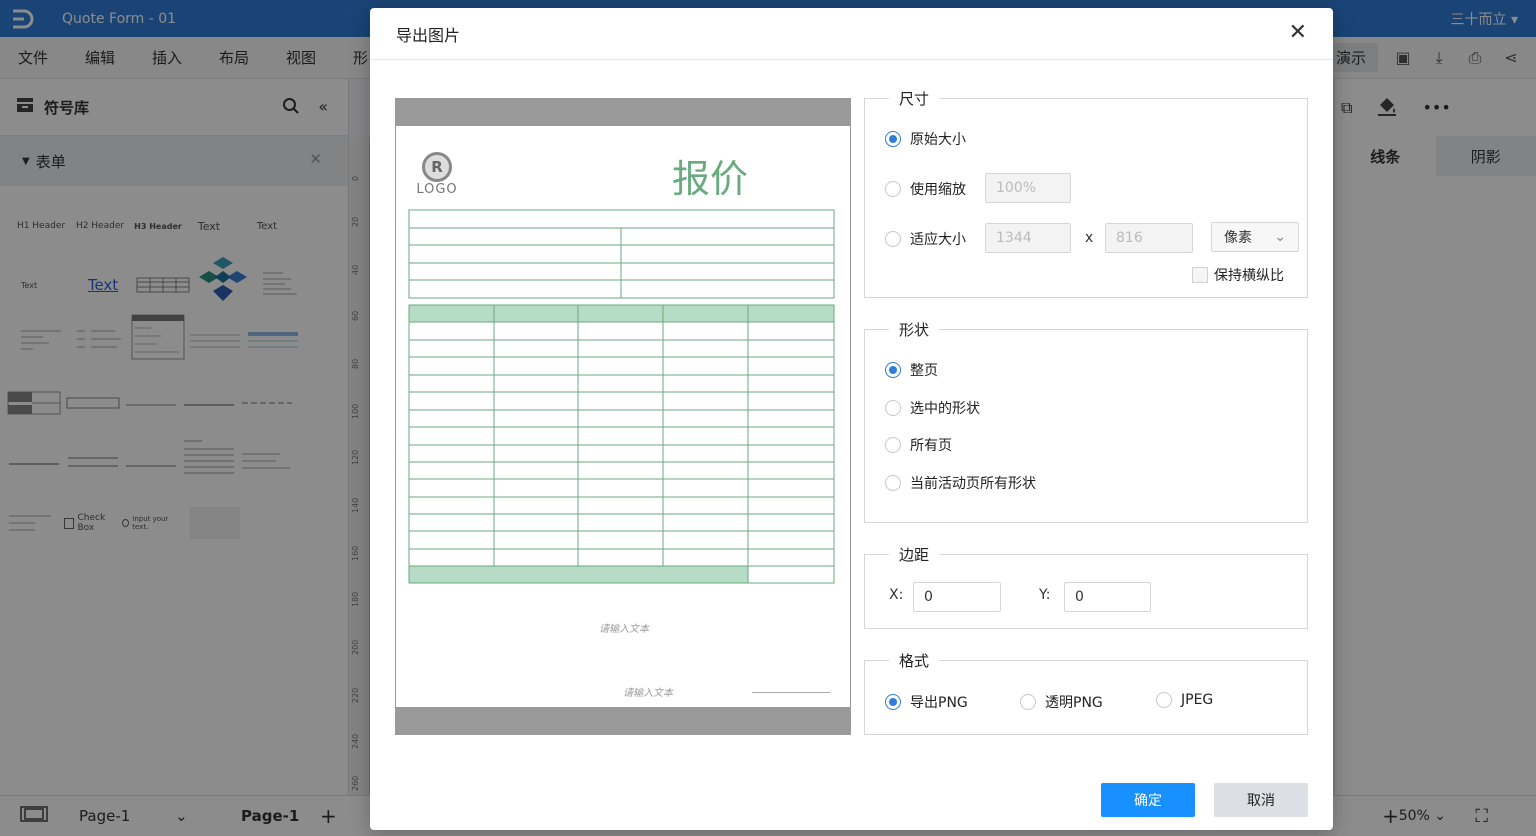 Image resolution: width=1536 pixels, height=836 pixels. I want to click on whole-page-label: 整页, so click(924, 371).